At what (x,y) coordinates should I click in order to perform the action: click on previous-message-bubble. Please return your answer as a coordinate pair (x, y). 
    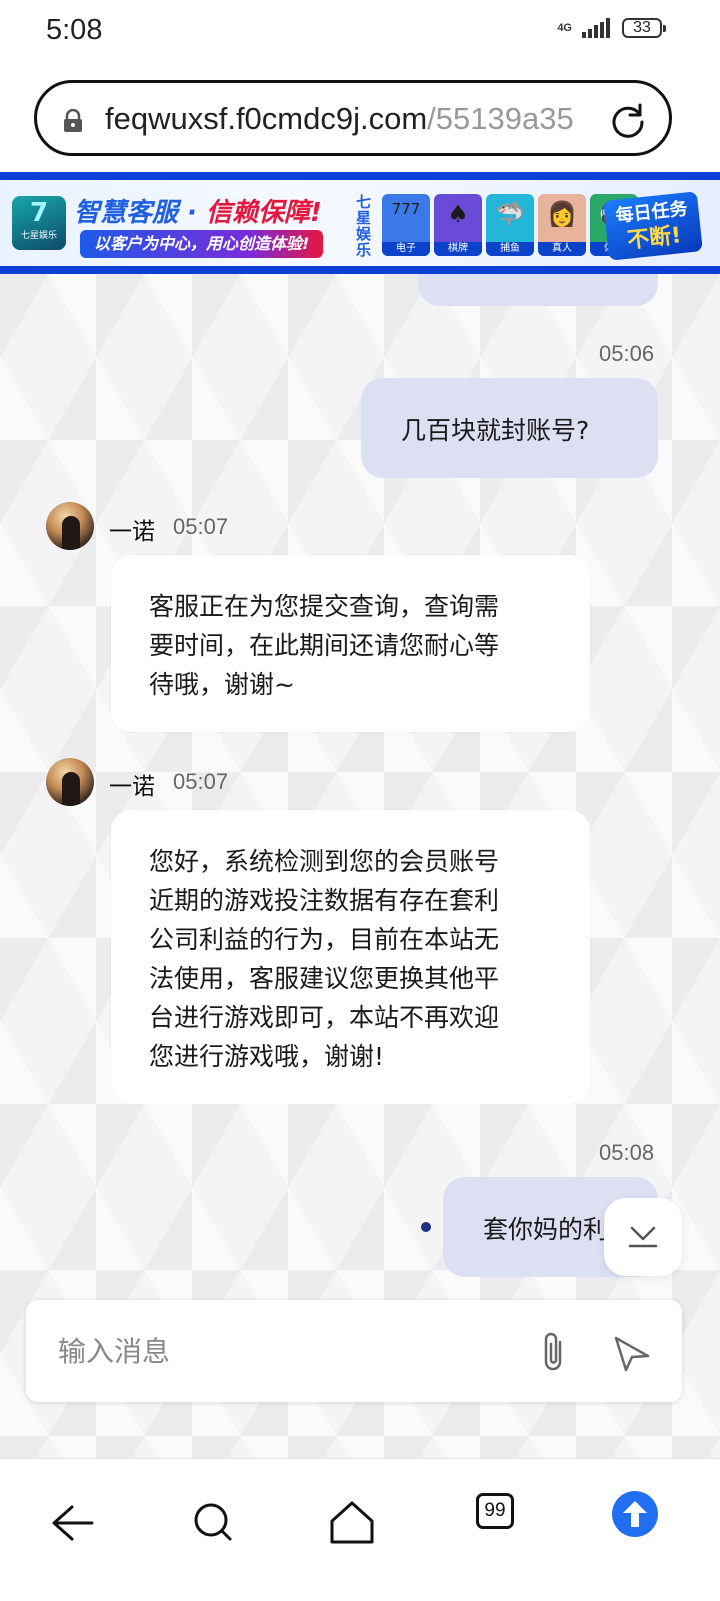
    Looking at the image, I should click on (538, 290).